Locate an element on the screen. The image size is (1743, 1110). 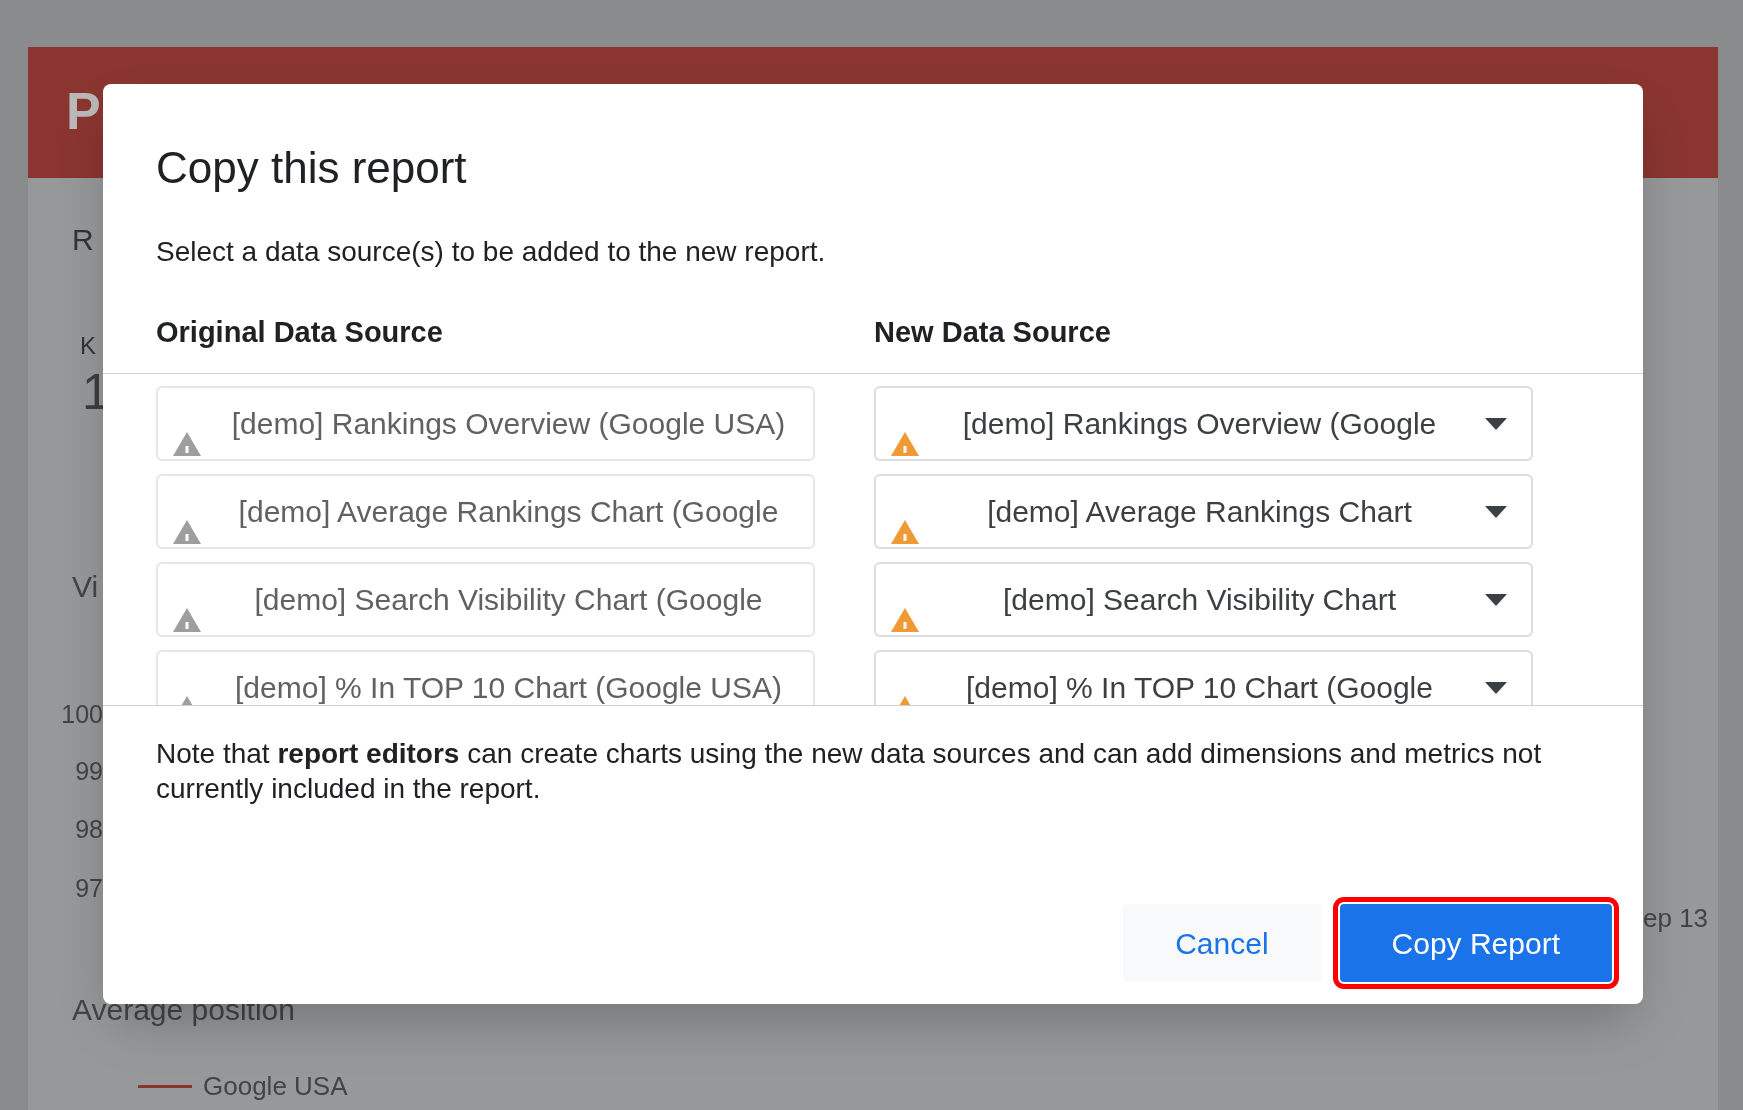
source-field: [demo] Average Rankings Chart (Google is located at coordinates (485, 511).